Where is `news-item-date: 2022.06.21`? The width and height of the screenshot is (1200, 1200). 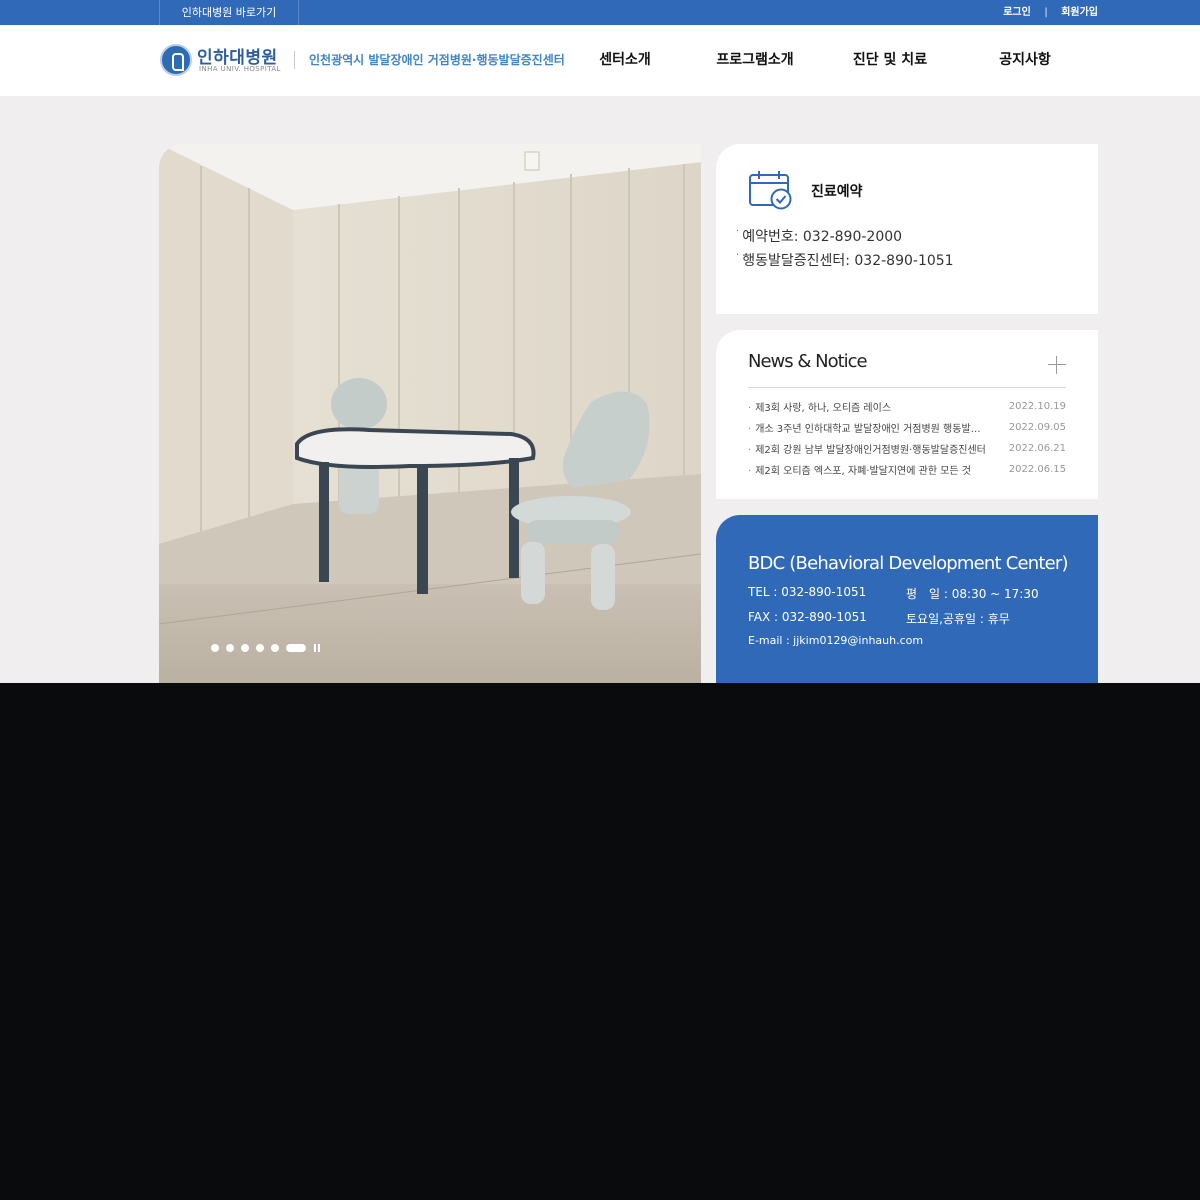 news-item-date: 2022.06.21 is located at coordinates (1037, 448).